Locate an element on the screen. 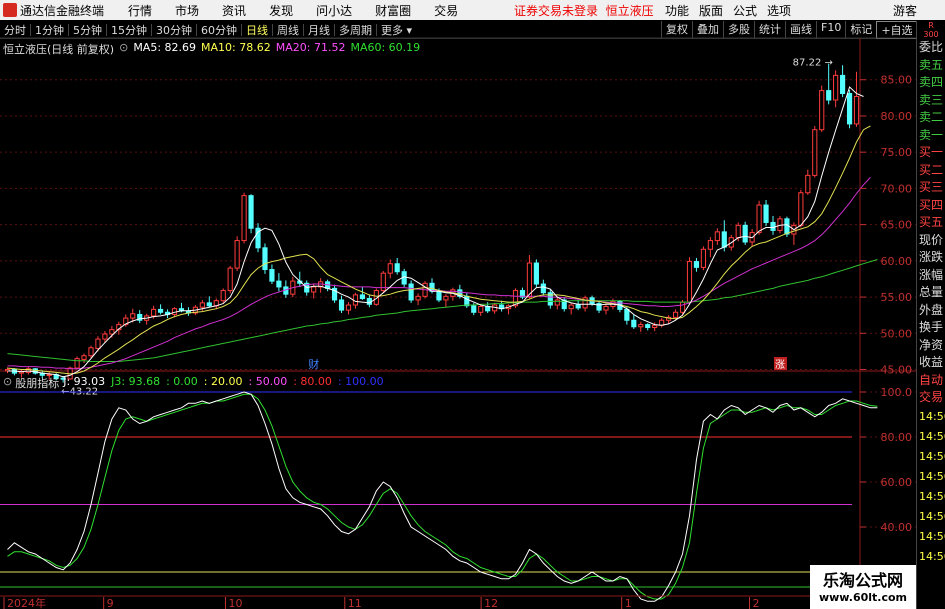 Image resolution: width=945 pixels, height=609 pixels. x-tick-label: 11 is located at coordinates (355, 603).